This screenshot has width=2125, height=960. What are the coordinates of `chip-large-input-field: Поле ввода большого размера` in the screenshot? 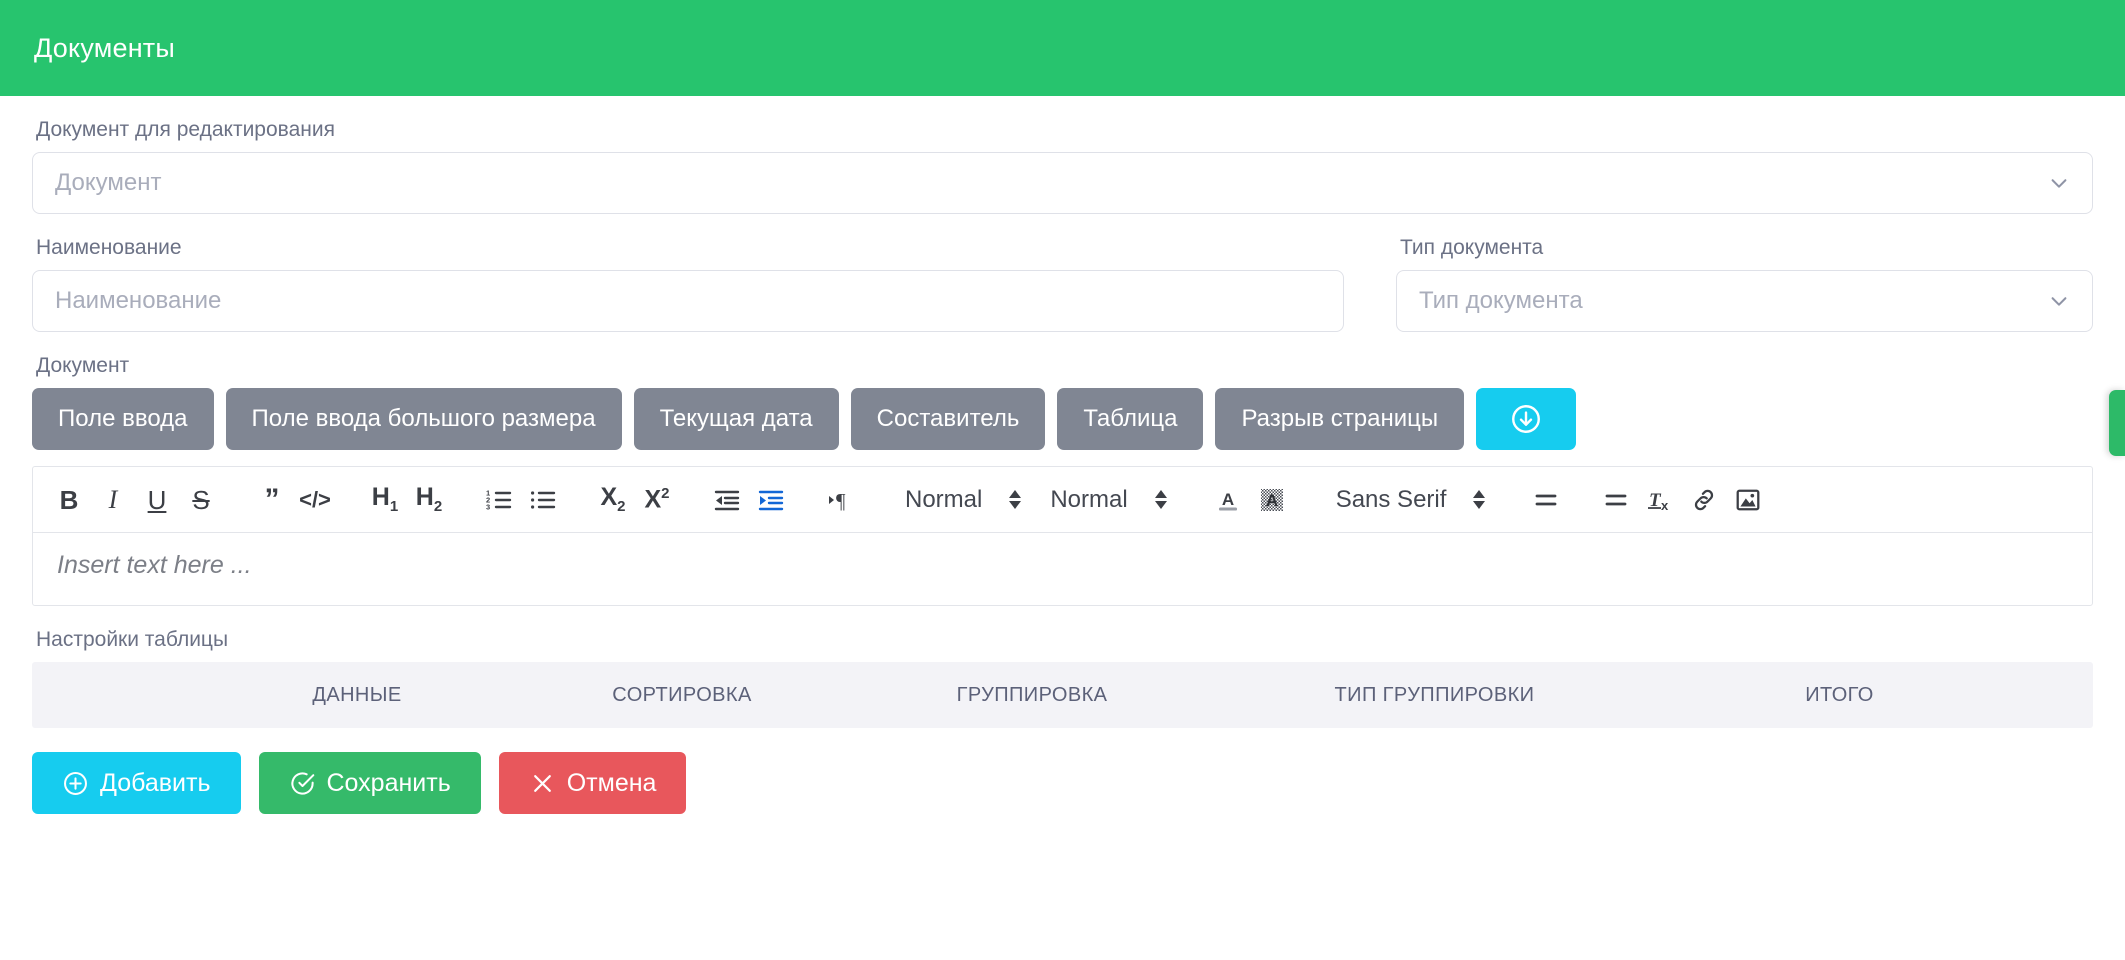 It's located at (423, 419).